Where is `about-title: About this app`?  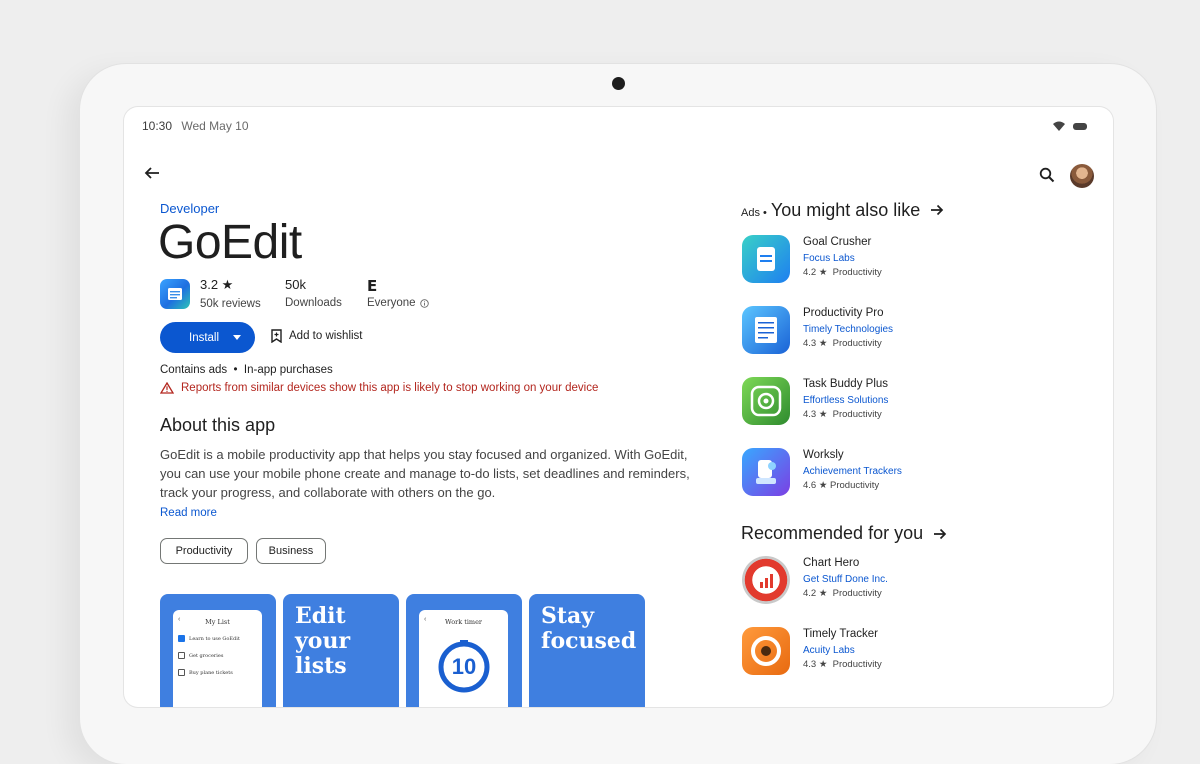 about-title: About this app is located at coordinates (218, 425).